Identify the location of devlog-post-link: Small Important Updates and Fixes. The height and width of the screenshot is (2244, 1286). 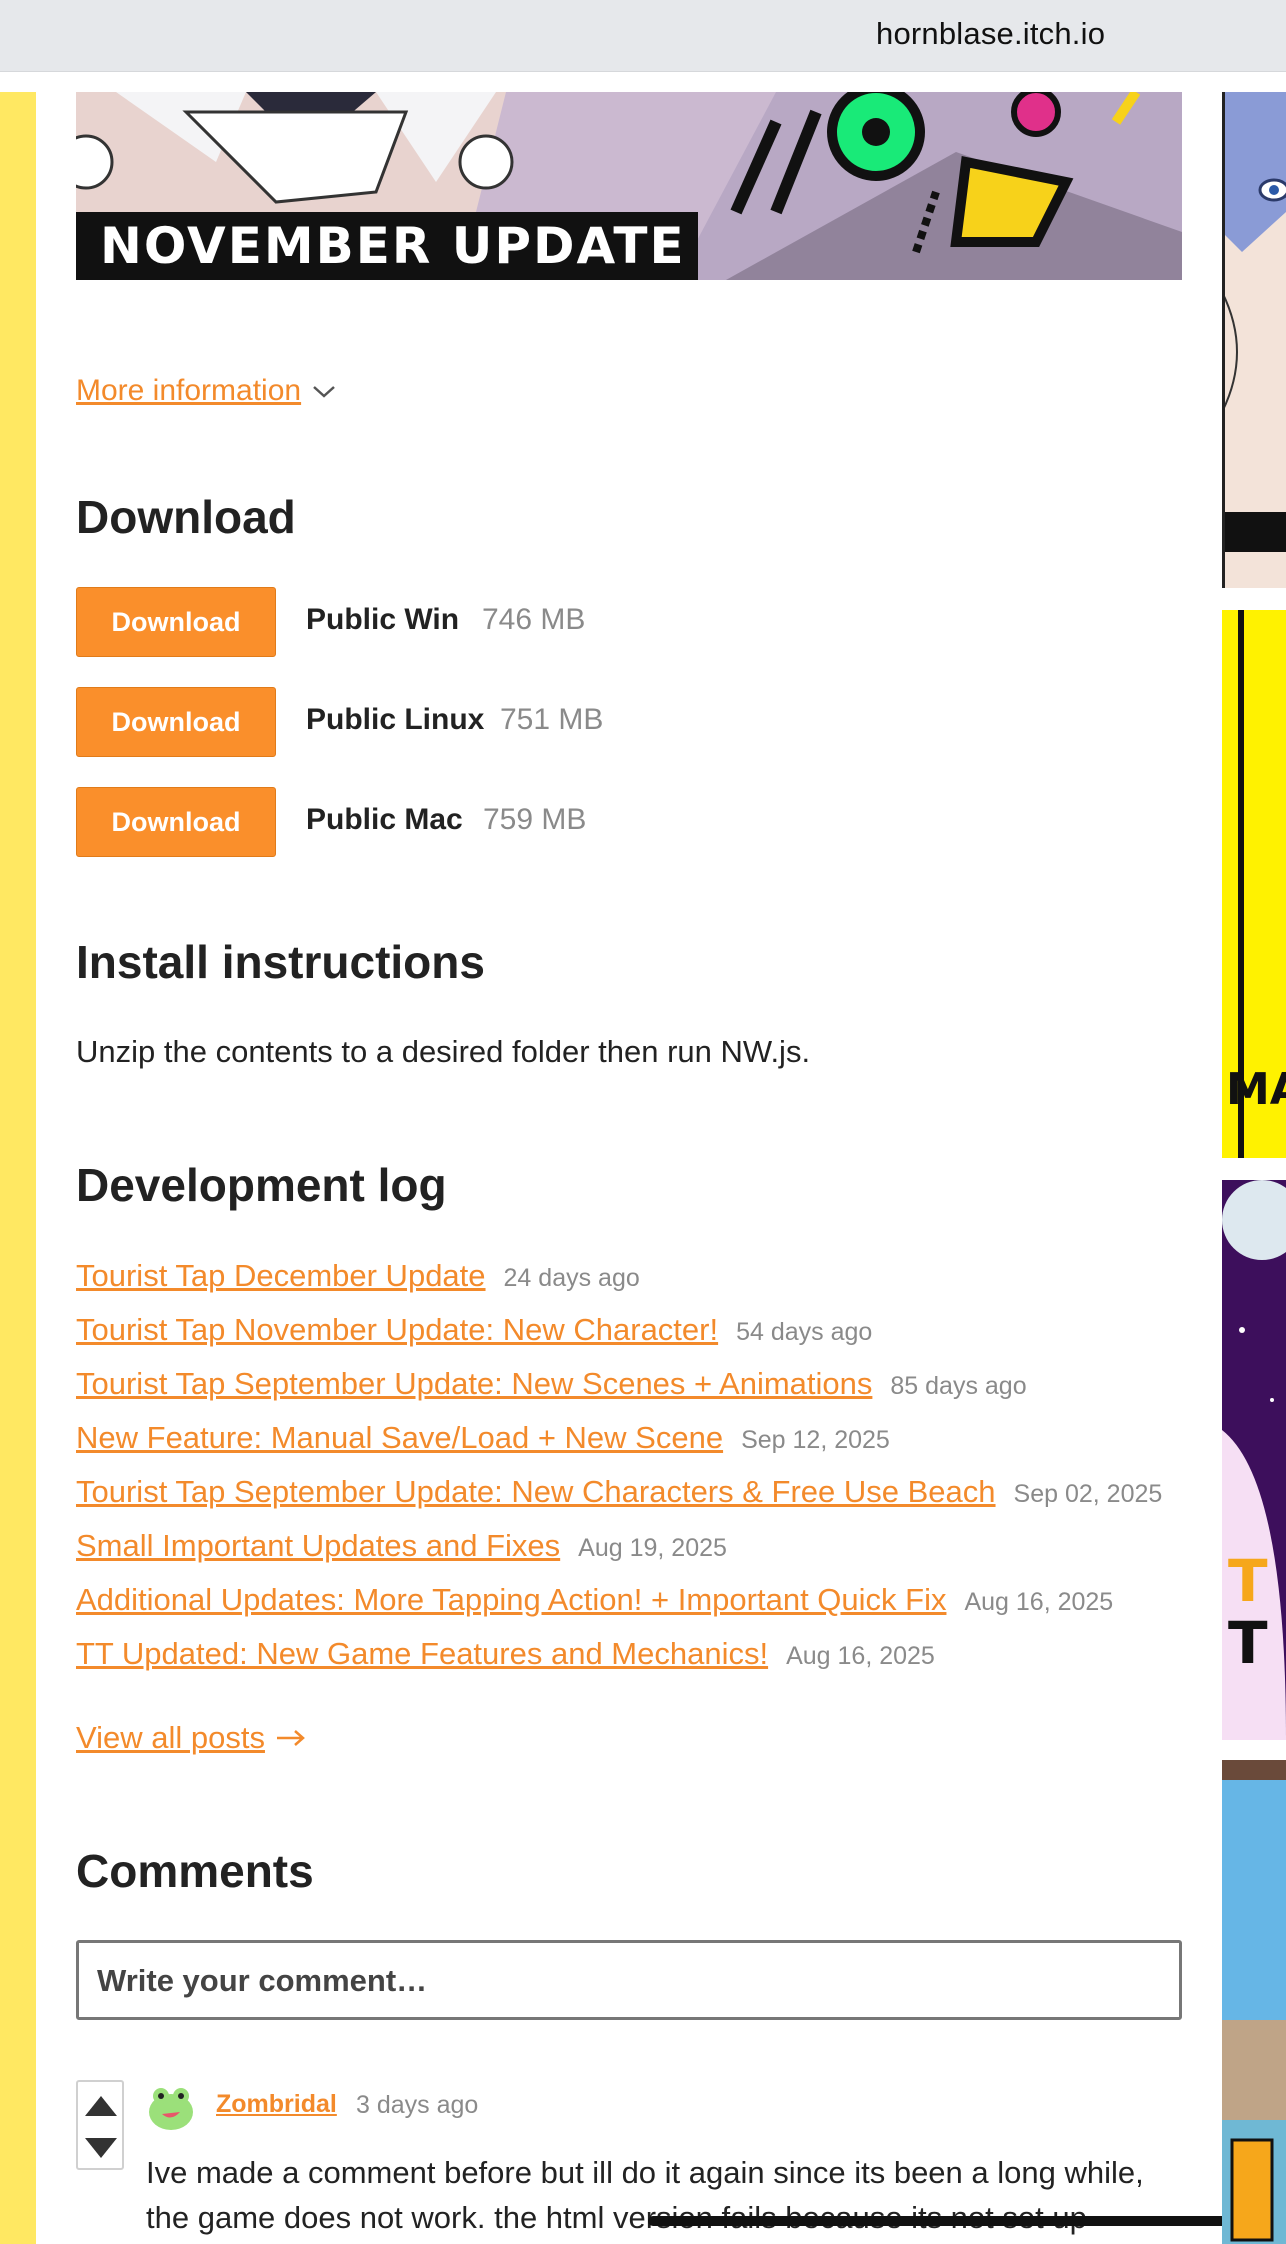
(318, 1545).